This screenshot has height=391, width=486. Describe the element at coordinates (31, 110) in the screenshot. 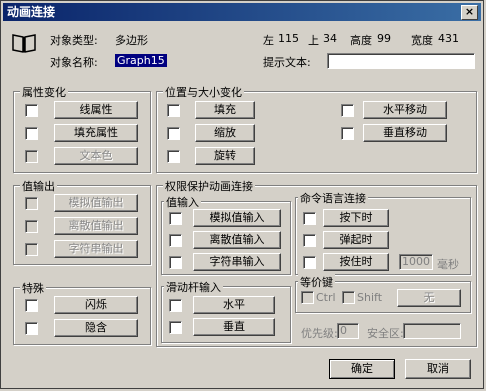

I see `line-property-checkbox` at that location.